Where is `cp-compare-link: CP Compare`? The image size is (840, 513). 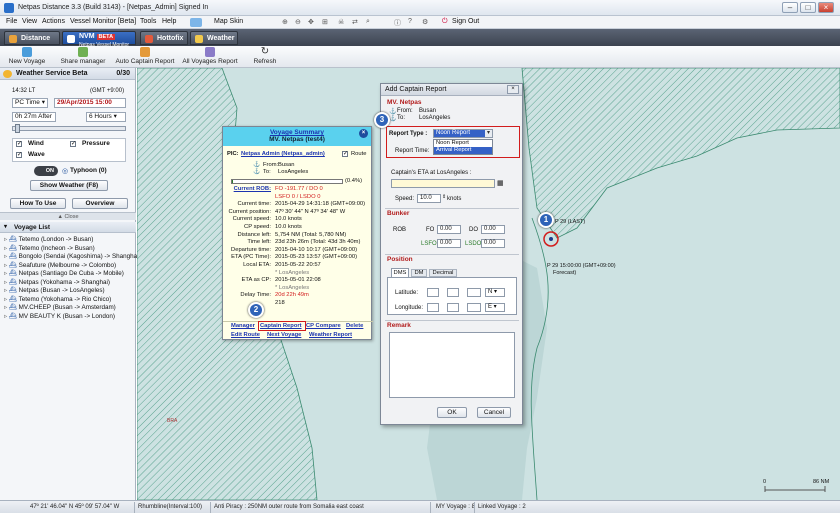 cp-compare-link: CP Compare is located at coordinates (323, 326).